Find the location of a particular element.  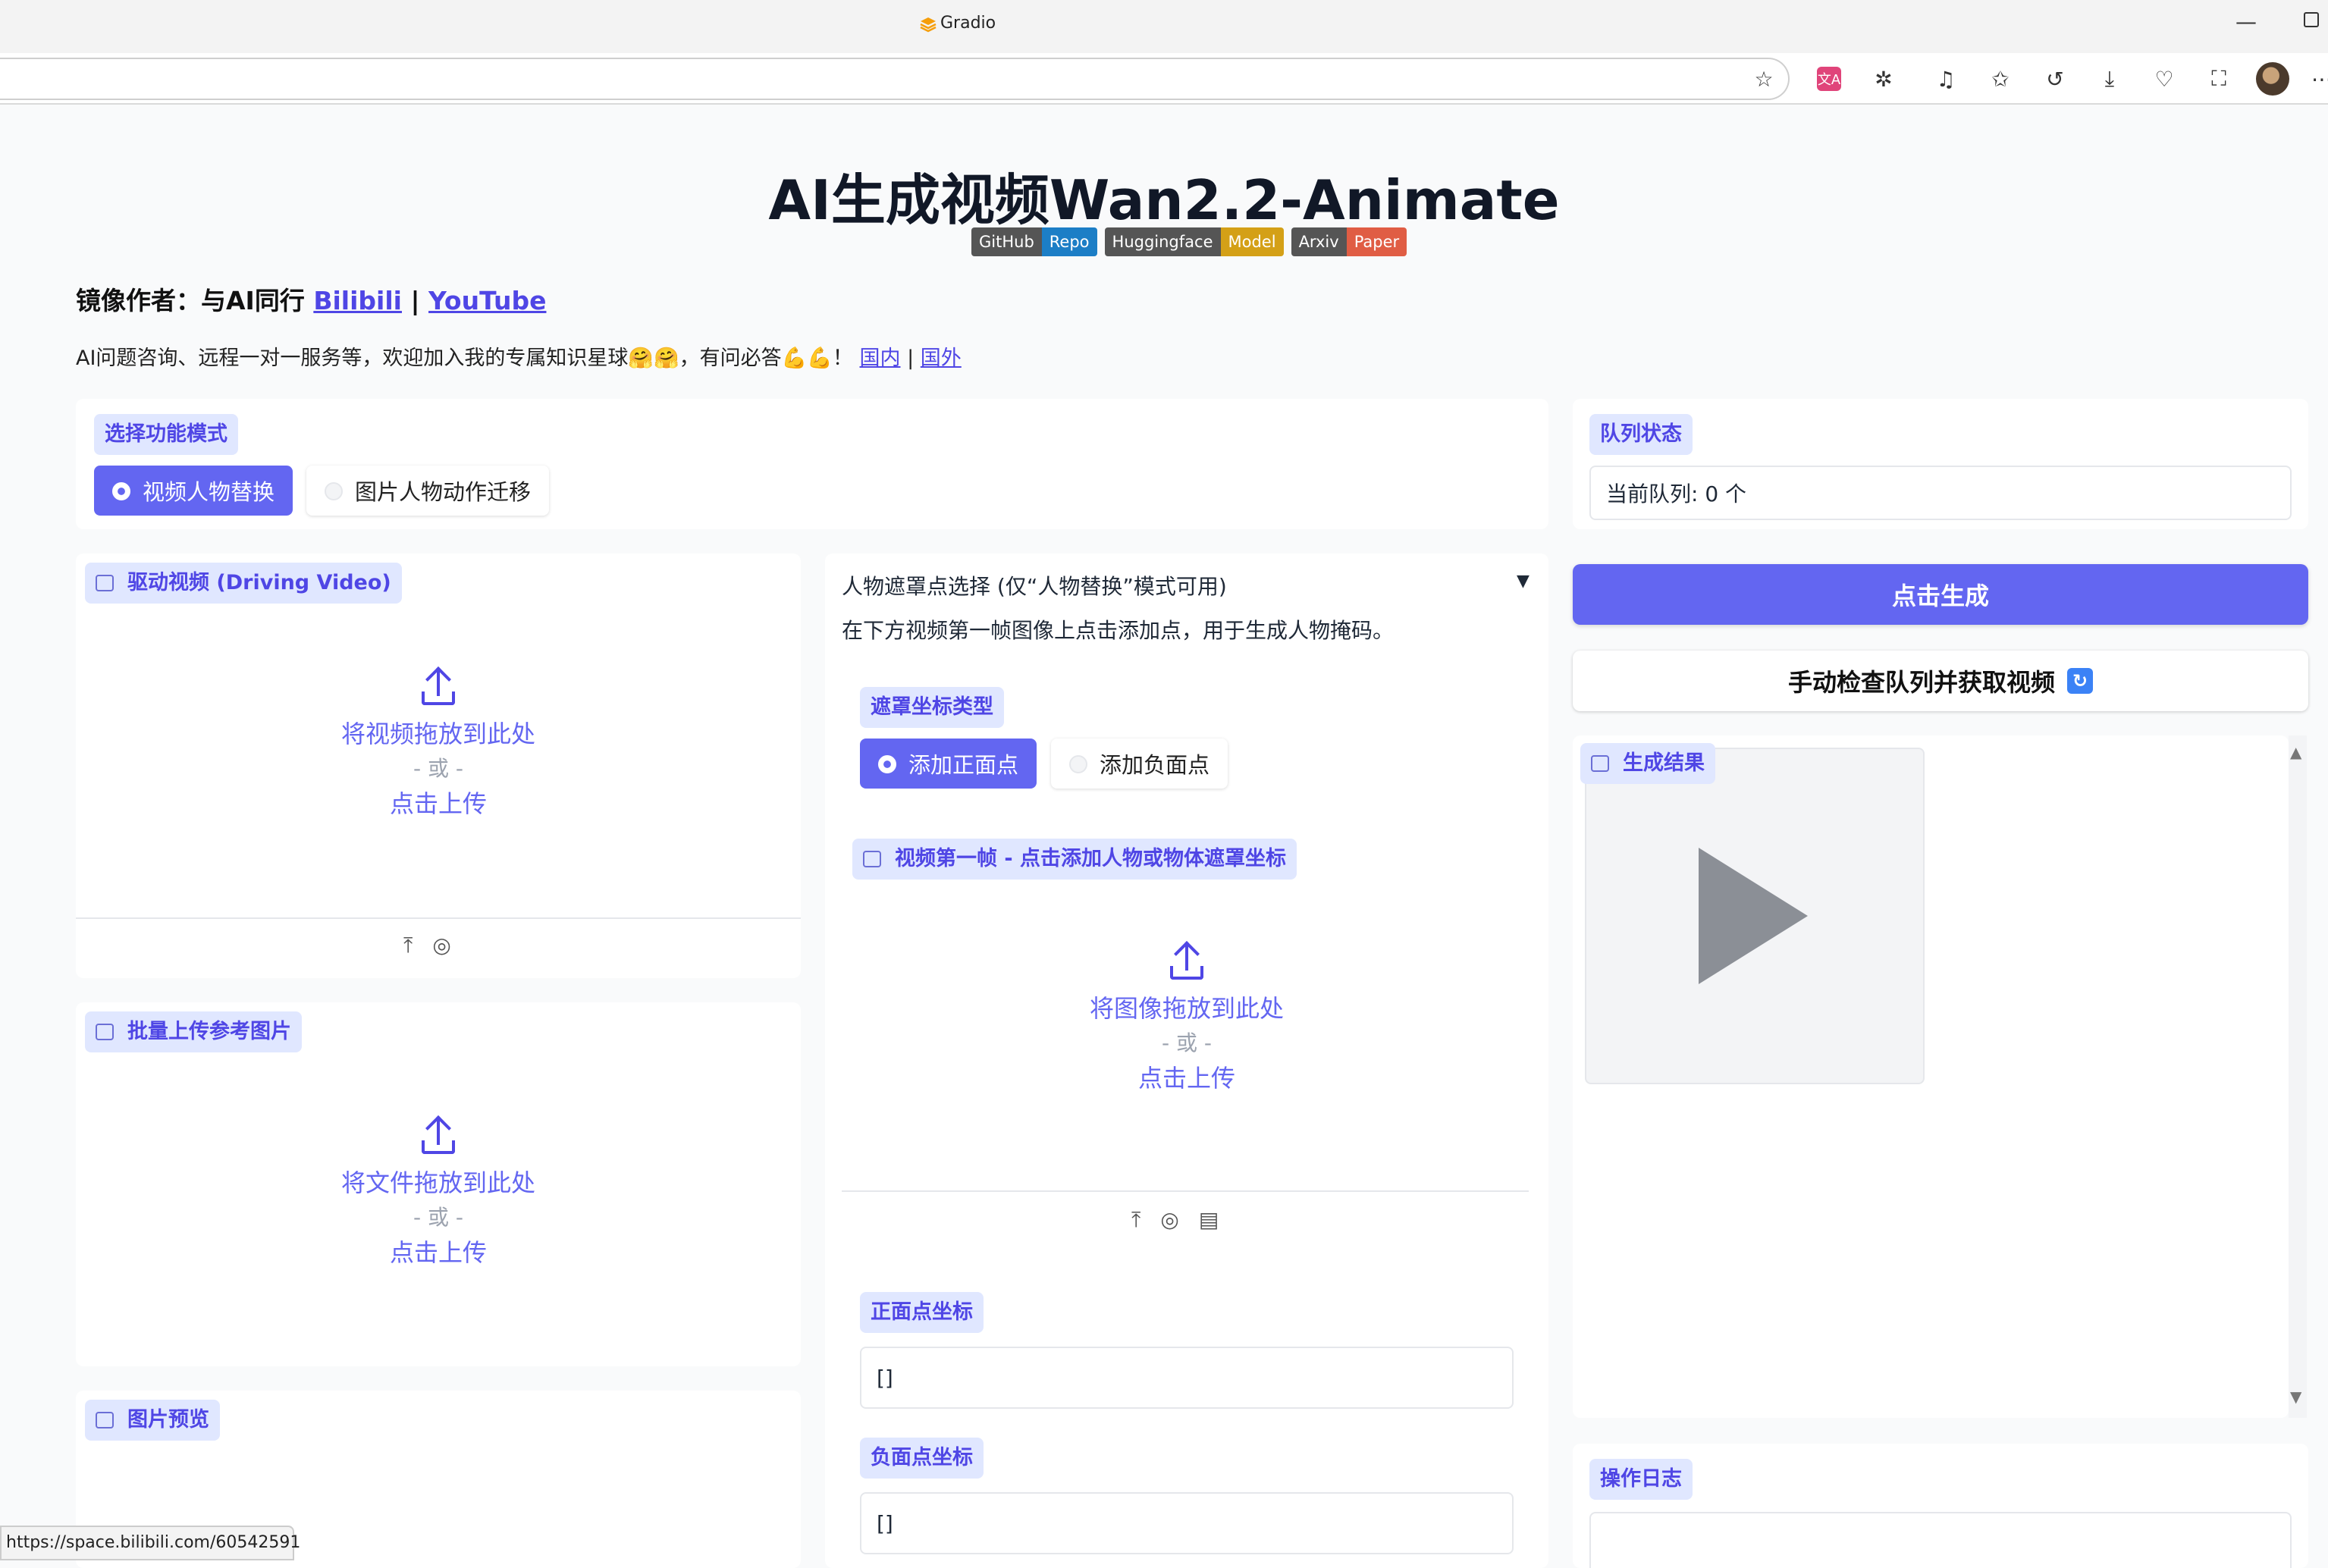

mask-option-positive: 添加正面点 is located at coordinates (948, 764).